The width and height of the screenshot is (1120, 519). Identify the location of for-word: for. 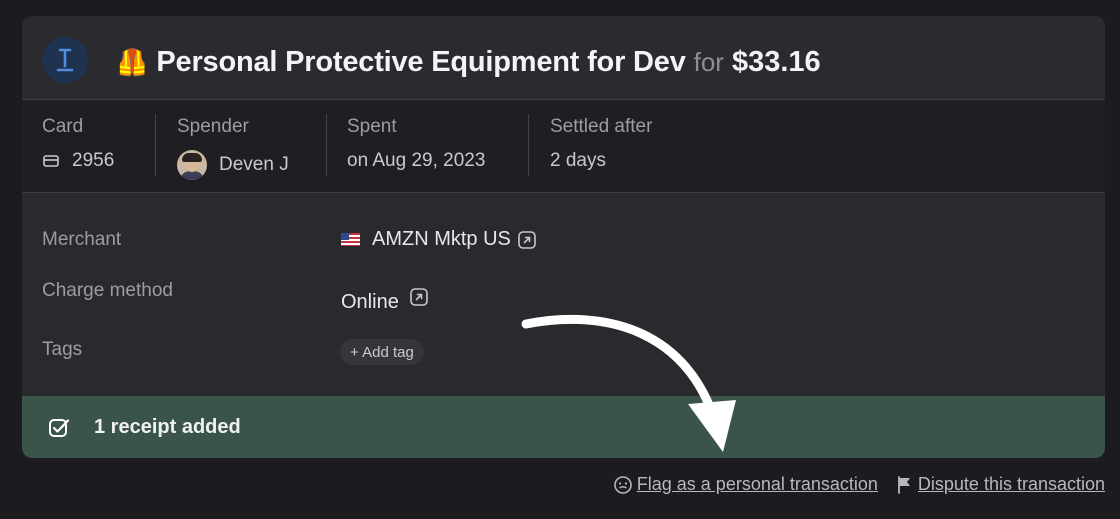
(708, 61).